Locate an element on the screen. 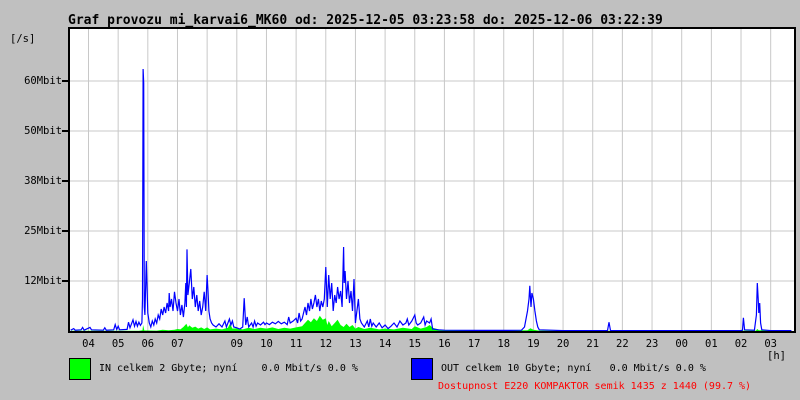 The width and height of the screenshot is (800, 400). out-legend-swatch is located at coordinates (422, 369).